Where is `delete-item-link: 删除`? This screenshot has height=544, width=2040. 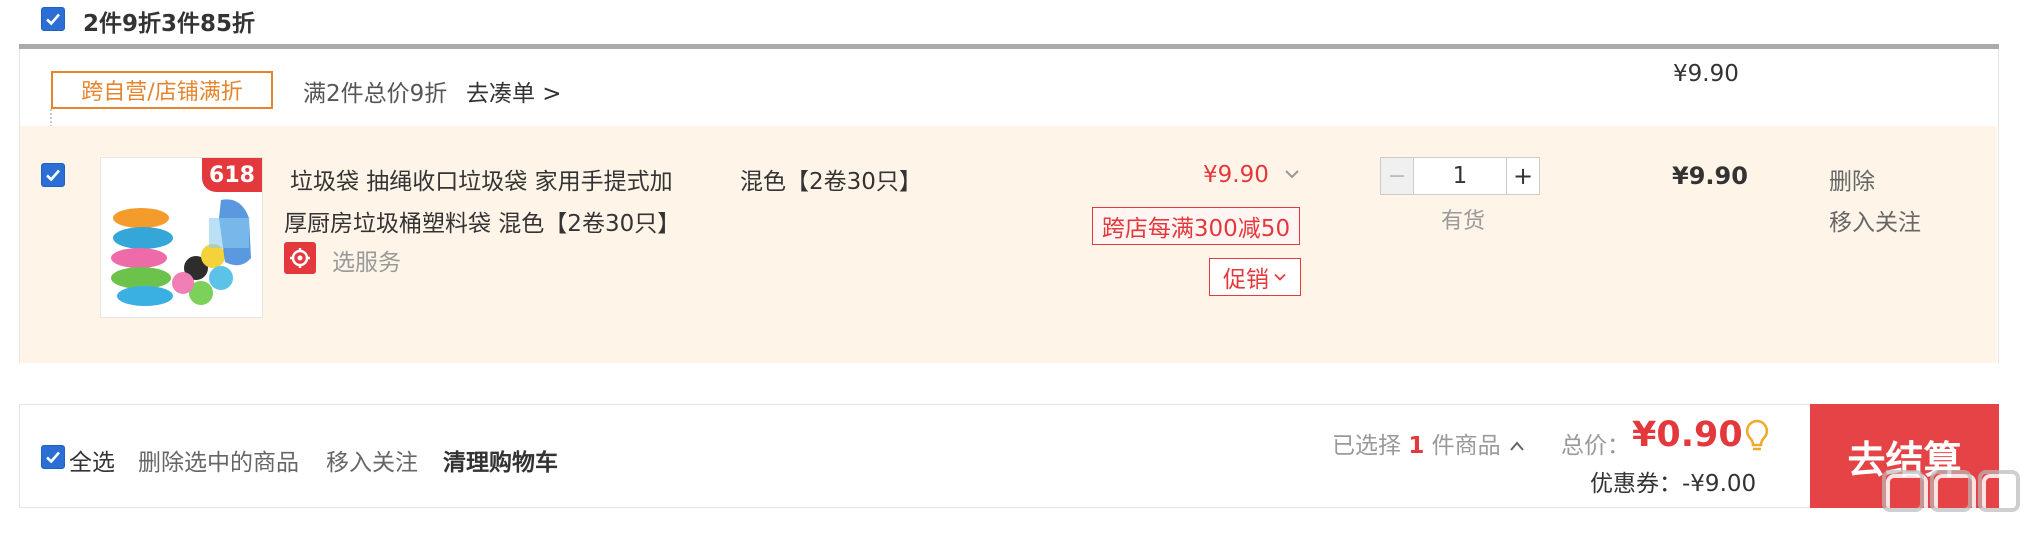 delete-item-link: 删除 is located at coordinates (1852, 179).